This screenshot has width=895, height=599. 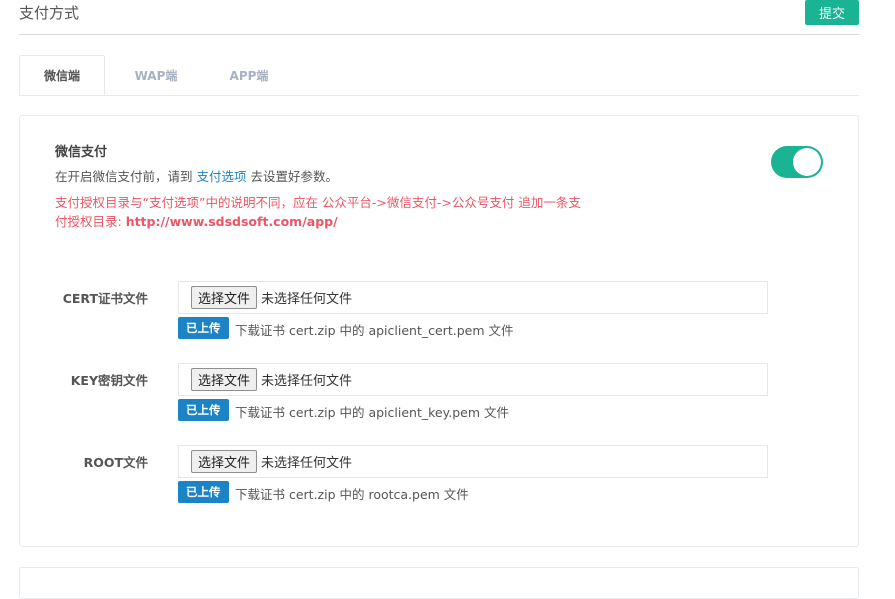 I want to click on warning-line-2-prefix: 付授权目录:, so click(x=90, y=221).